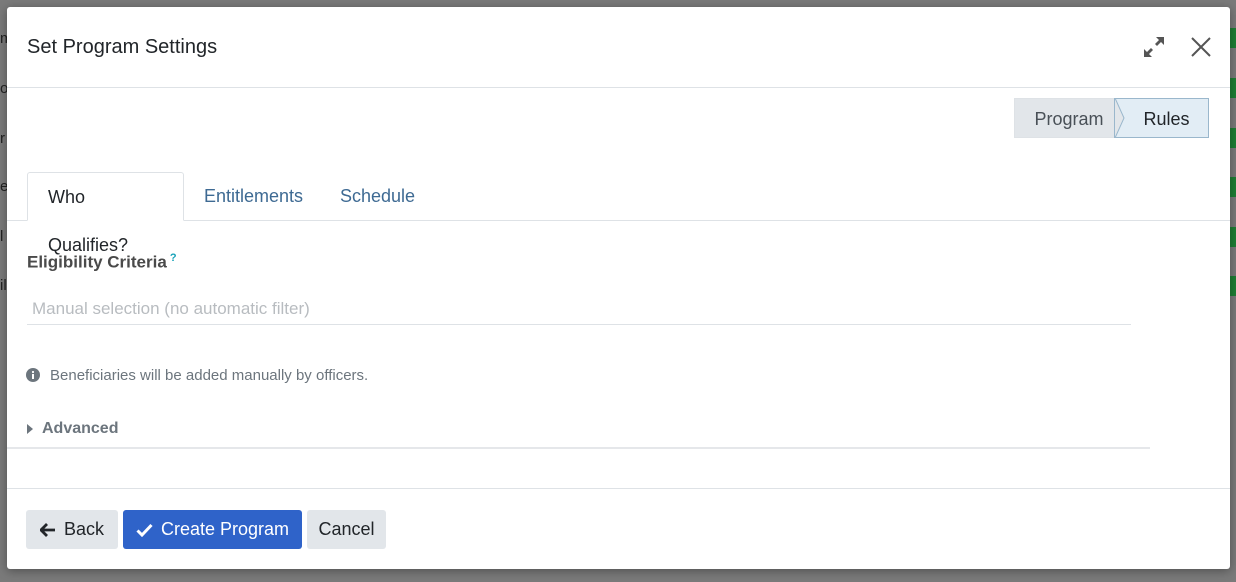 The image size is (1236, 582). I want to click on step-program: Program, so click(1069, 118).